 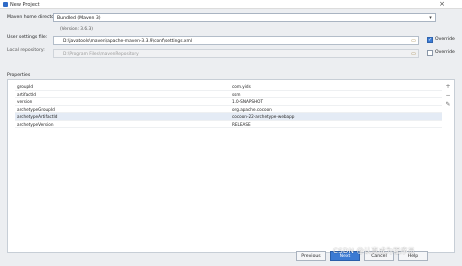 What do you see at coordinates (236, 94) in the screenshot?
I see `property-value: ssm` at bounding box center [236, 94].